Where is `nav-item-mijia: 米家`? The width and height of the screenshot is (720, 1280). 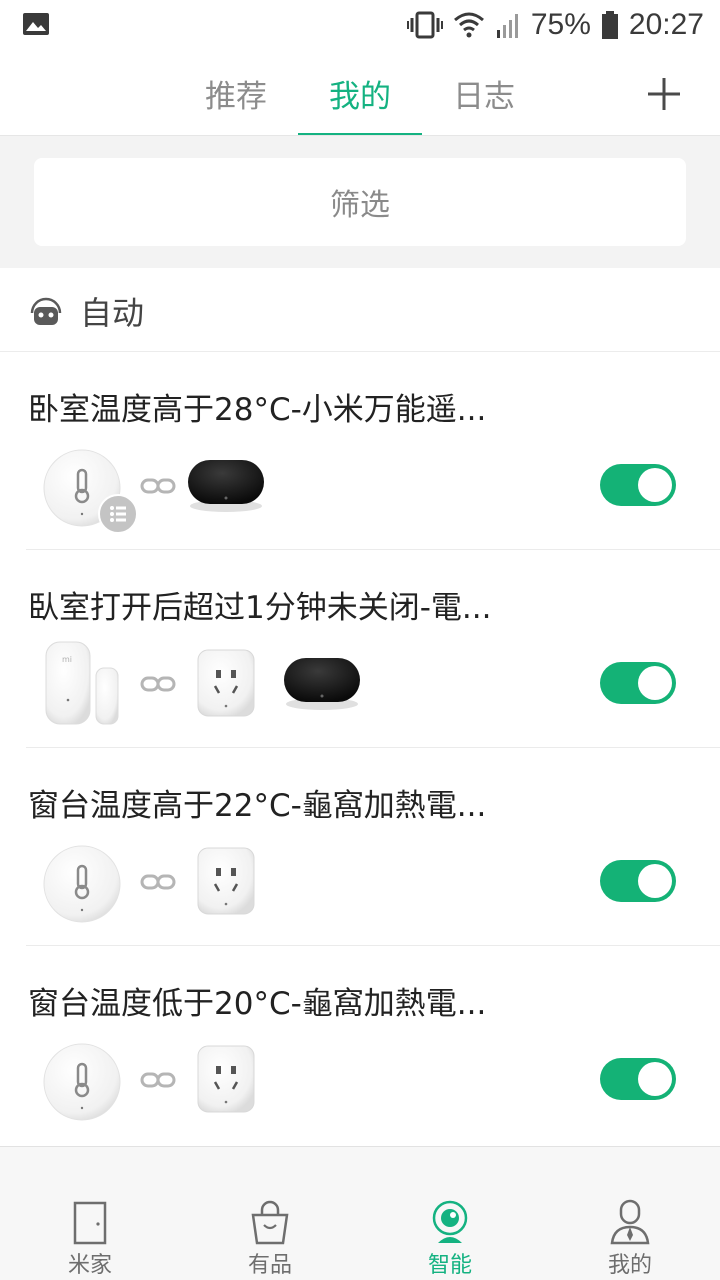 nav-item-mijia: 米家 is located at coordinates (90, 1213).